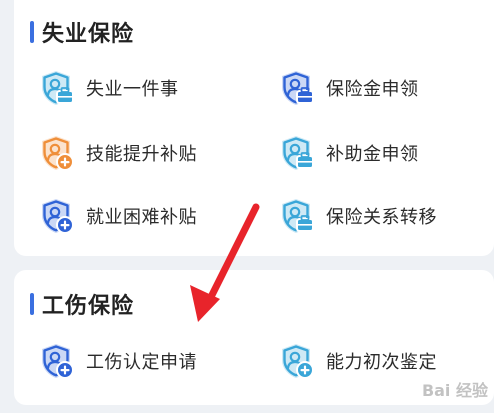 This screenshot has height=413, width=494. I want to click on service-item-unemployment-matter: 失业一件事, so click(107, 88).